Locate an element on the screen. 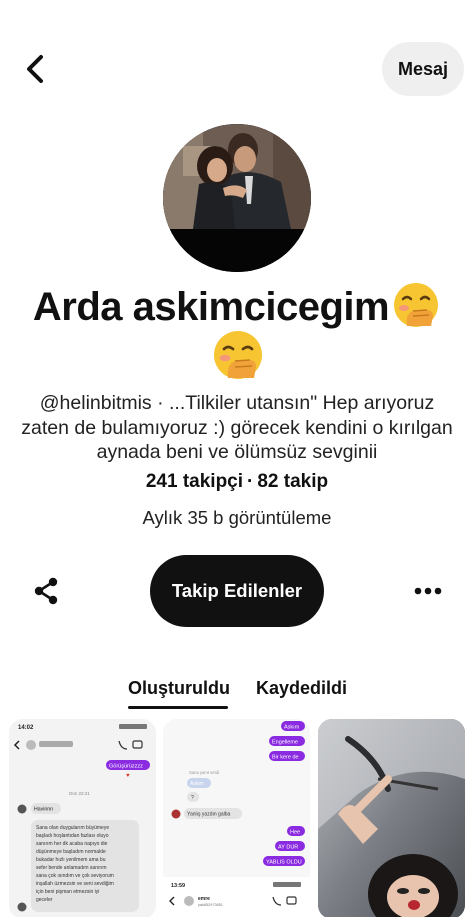 This screenshot has height=917, width=474. outgoing-message: Askım is located at coordinates (292, 727).